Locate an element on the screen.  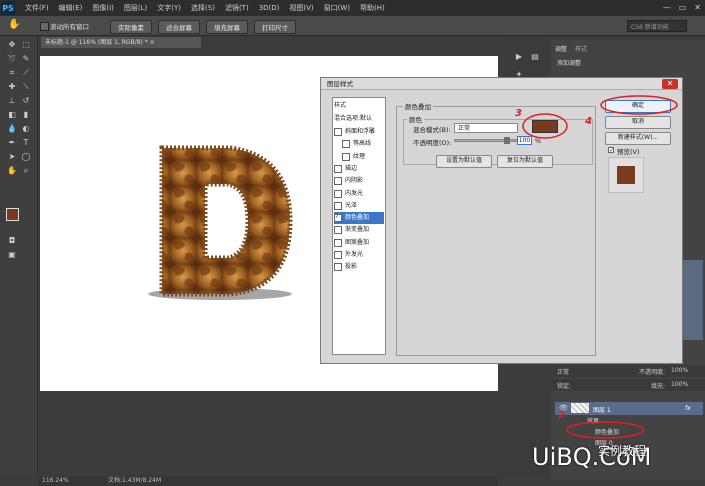
menu-help: 帮助(H) is located at coordinates (372, 8).